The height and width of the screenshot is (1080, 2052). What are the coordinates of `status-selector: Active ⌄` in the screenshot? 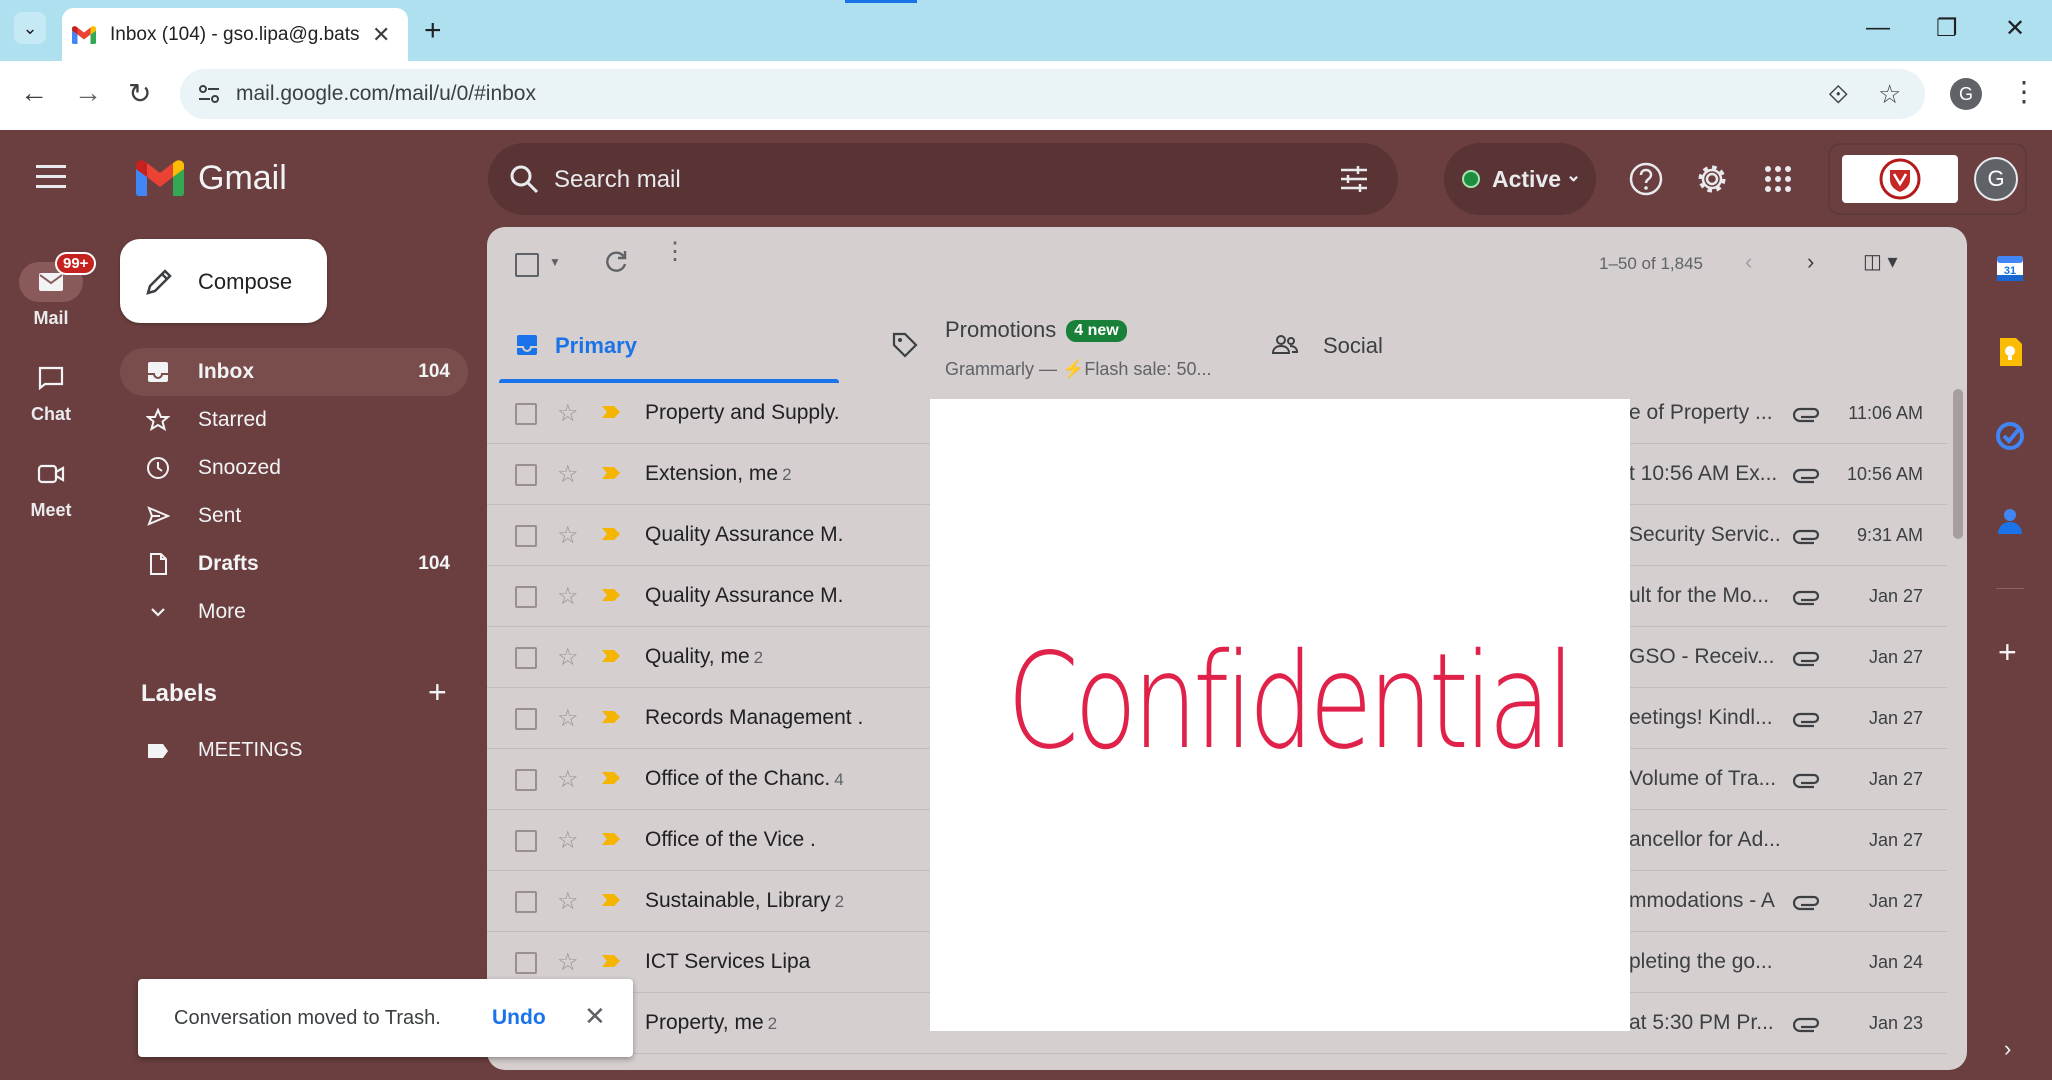 It's located at (1520, 179).